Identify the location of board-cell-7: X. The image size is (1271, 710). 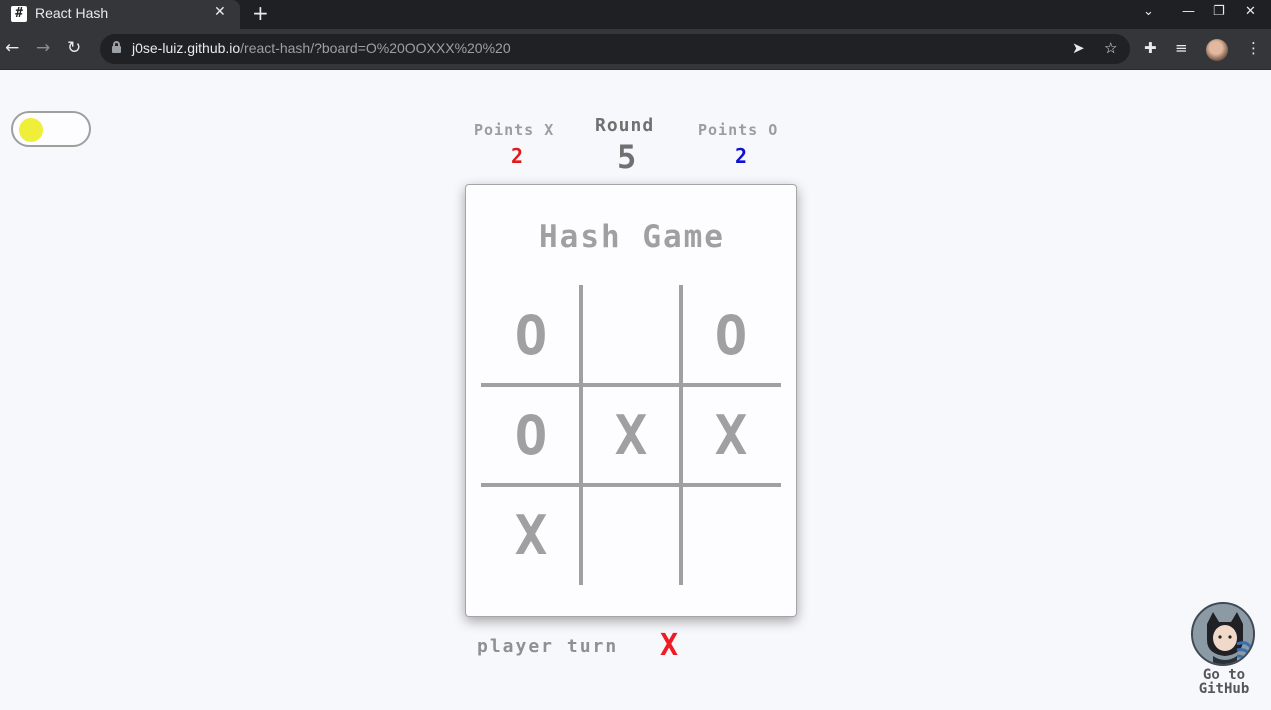
(531, 535).